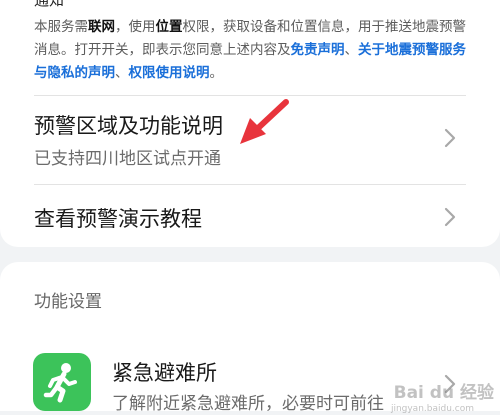  Describe the element at coordinates (216, 73) in the screenshot. I see `notice-text: 。` at that location.